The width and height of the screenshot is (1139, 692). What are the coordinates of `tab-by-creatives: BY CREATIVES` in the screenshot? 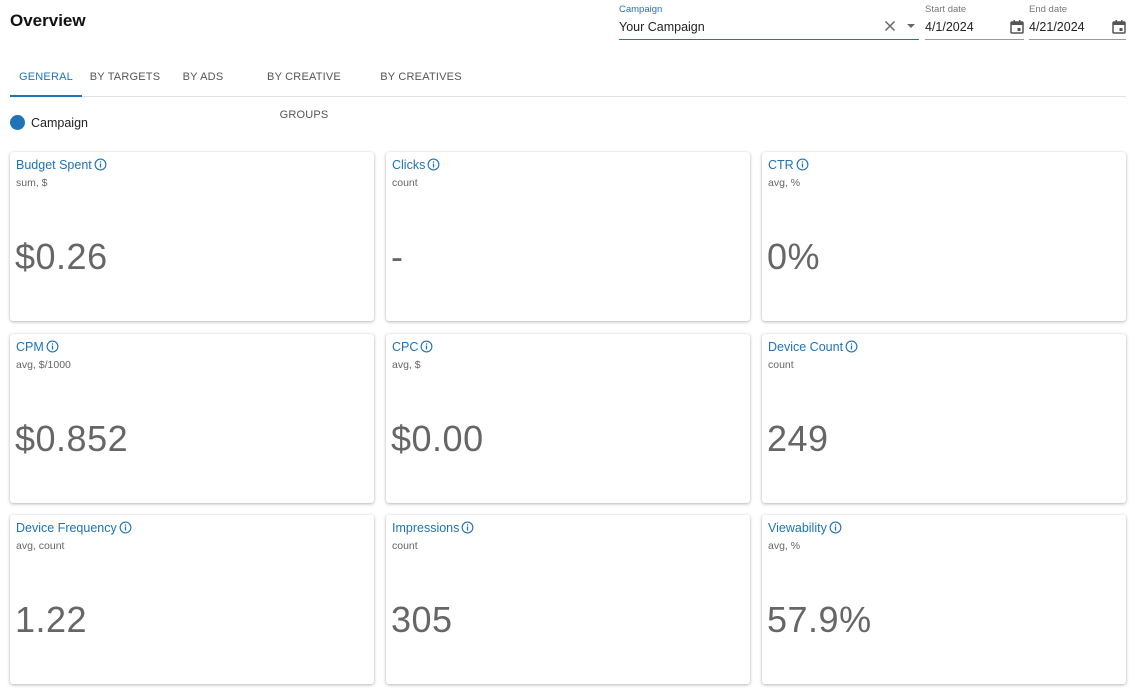 It's located at (421, 77).